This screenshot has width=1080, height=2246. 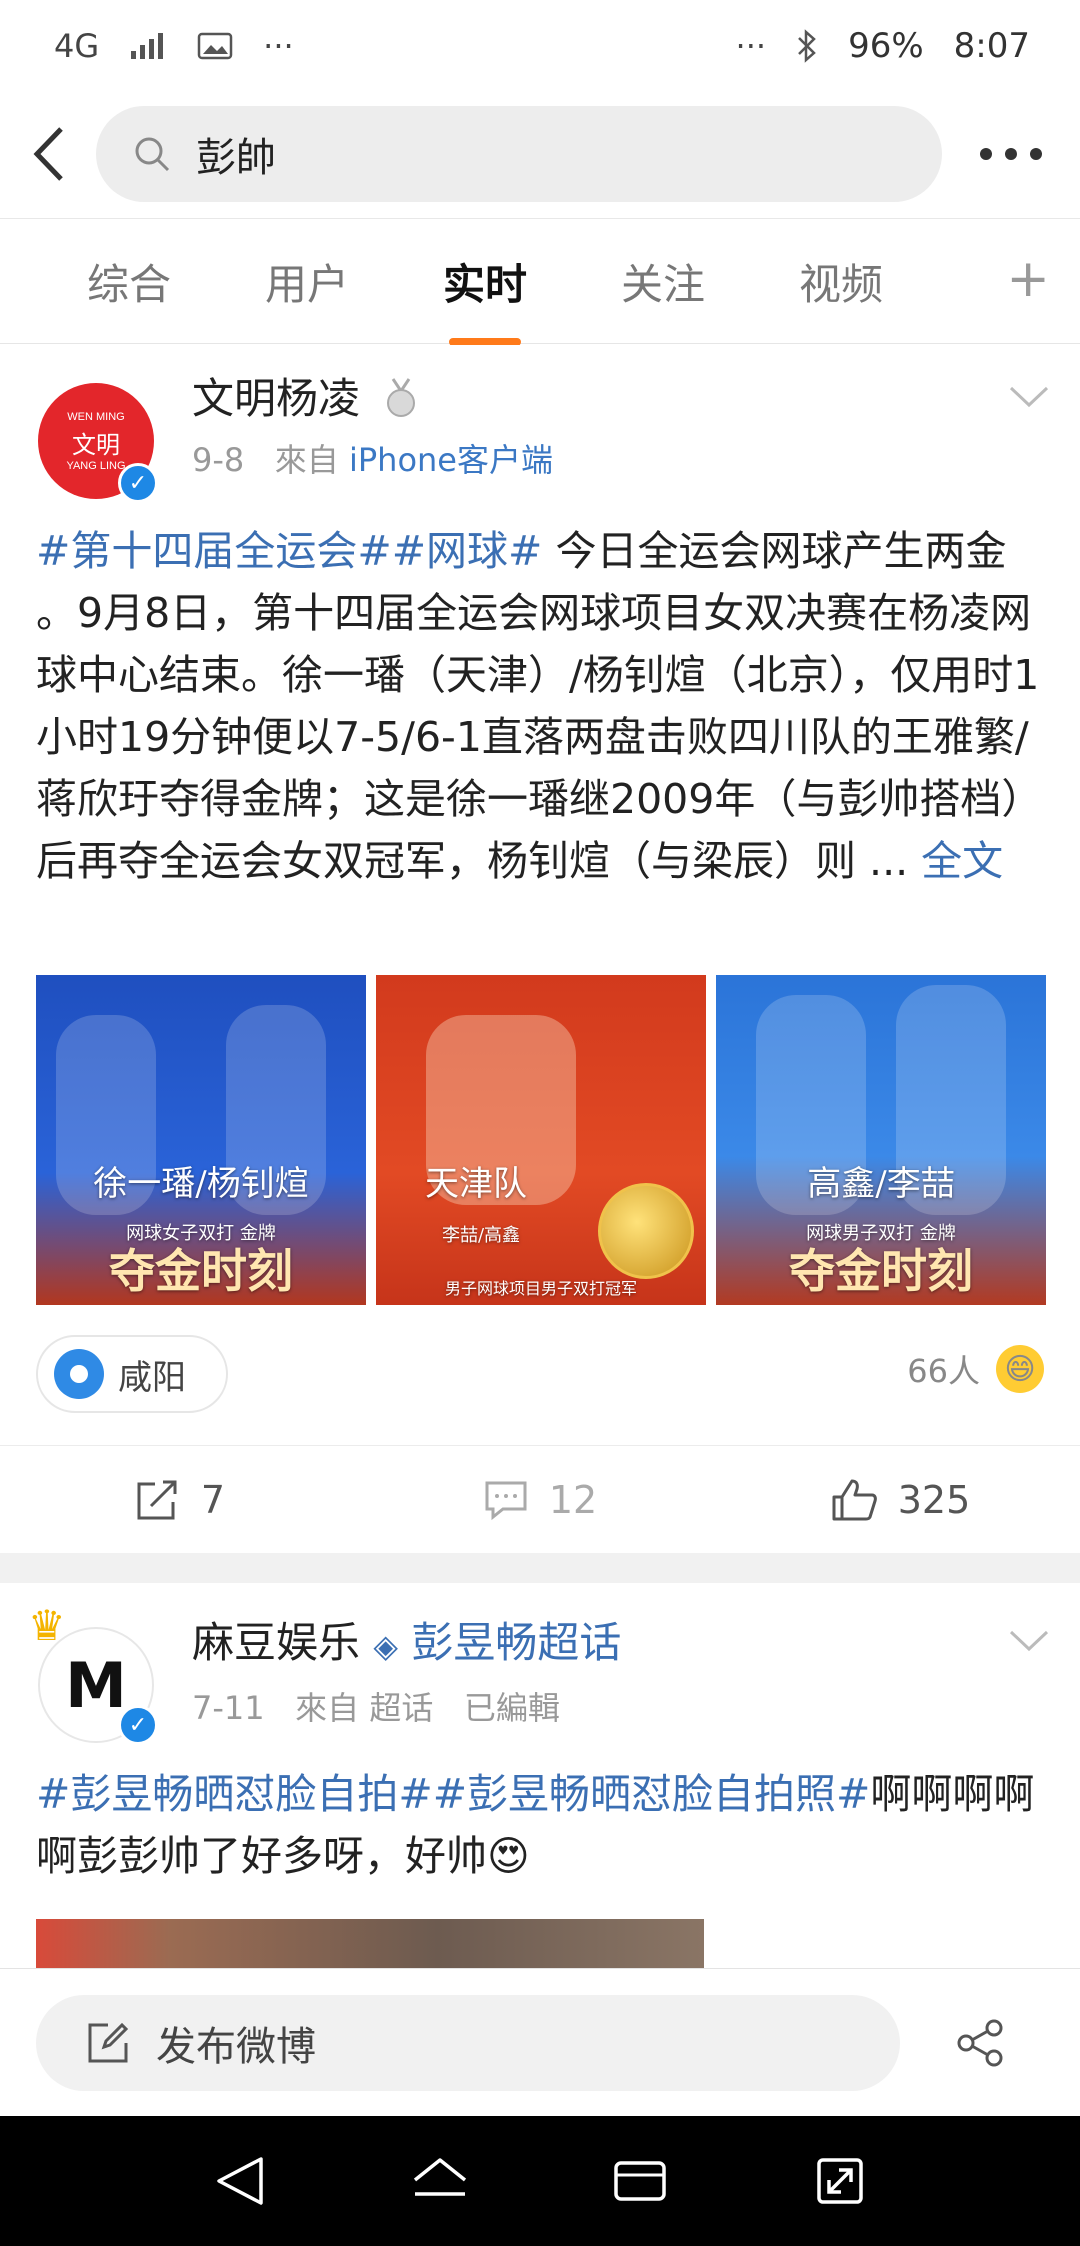 What do you see at coordinates (96, 444) in the screenshot?
I see `avatar-logo-mark: 文明` at bounding box center [96, 444].